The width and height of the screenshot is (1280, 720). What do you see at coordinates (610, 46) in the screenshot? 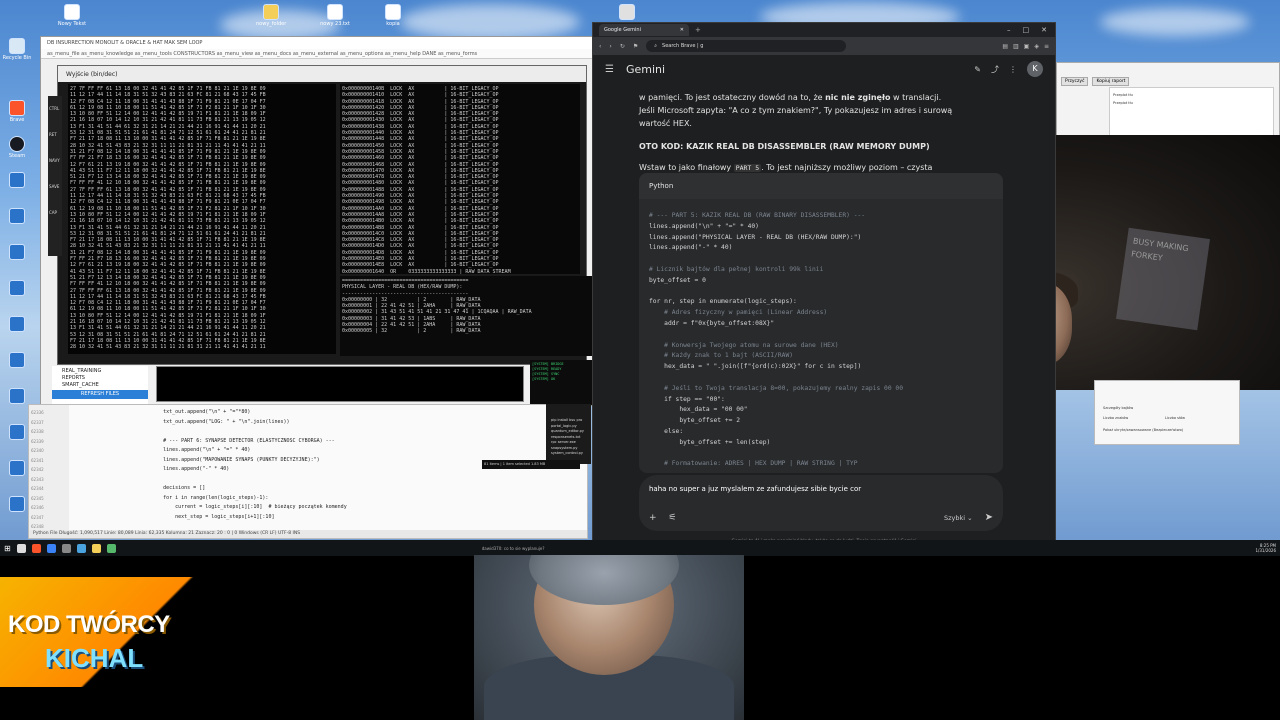
I see `forward-icon: ›` at bounding box center [610, 46].